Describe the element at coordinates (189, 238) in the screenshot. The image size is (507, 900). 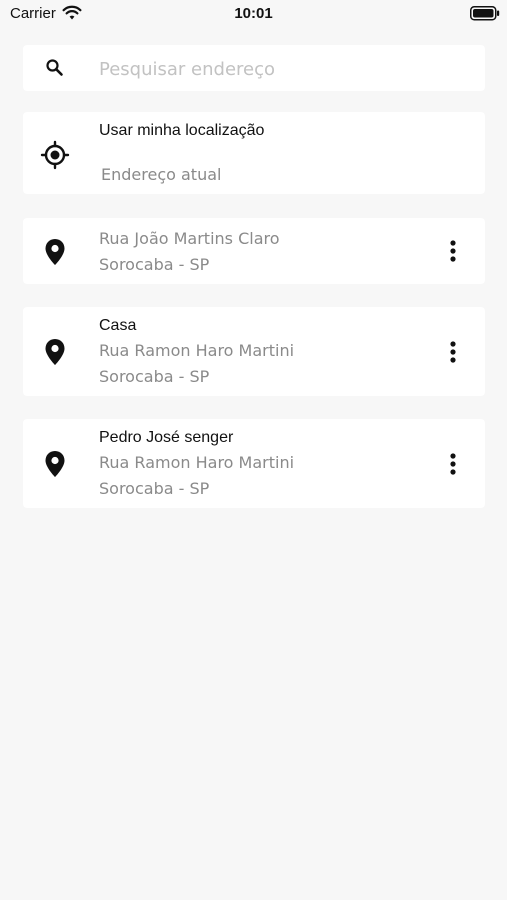
I see `address-street: Rua João Martins Claro` at that location.